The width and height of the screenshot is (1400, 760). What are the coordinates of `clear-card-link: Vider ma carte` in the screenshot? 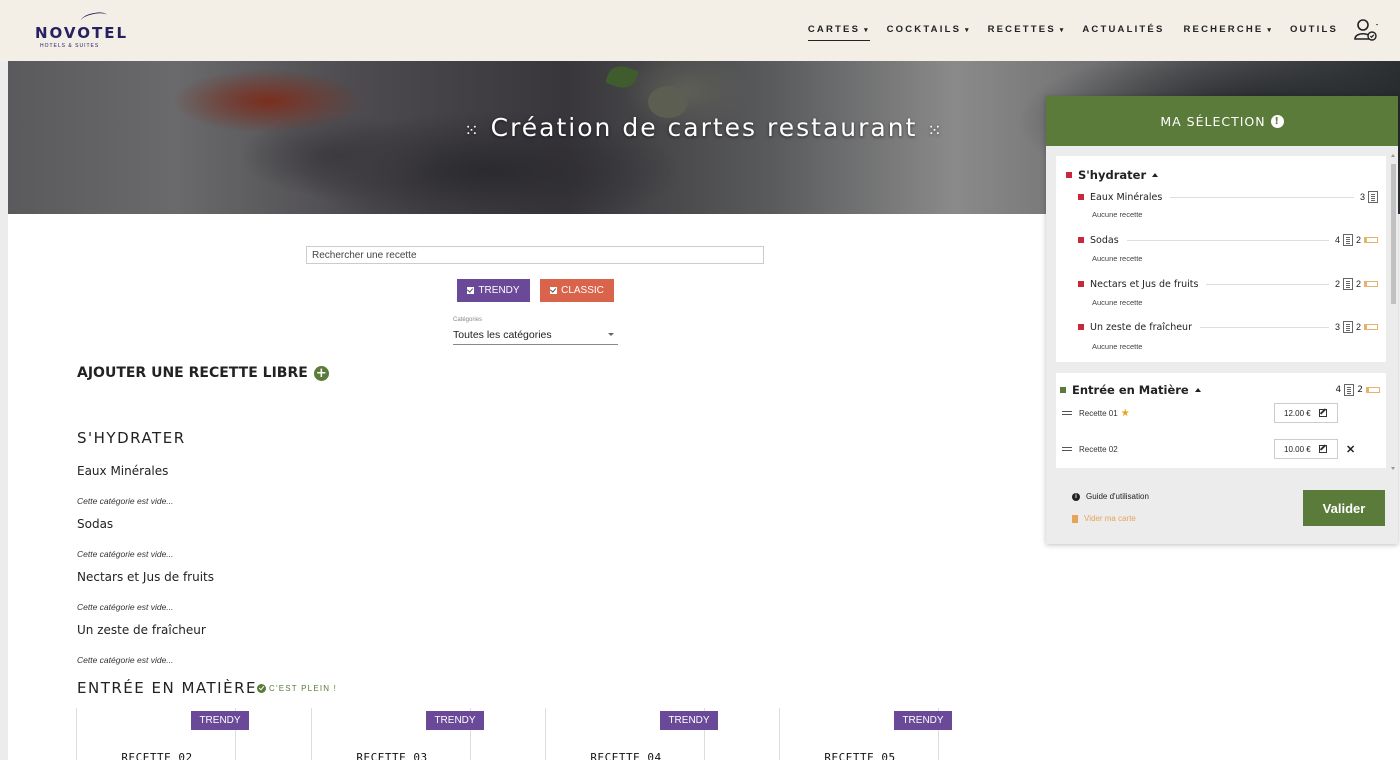 It's located at (1104, 518).